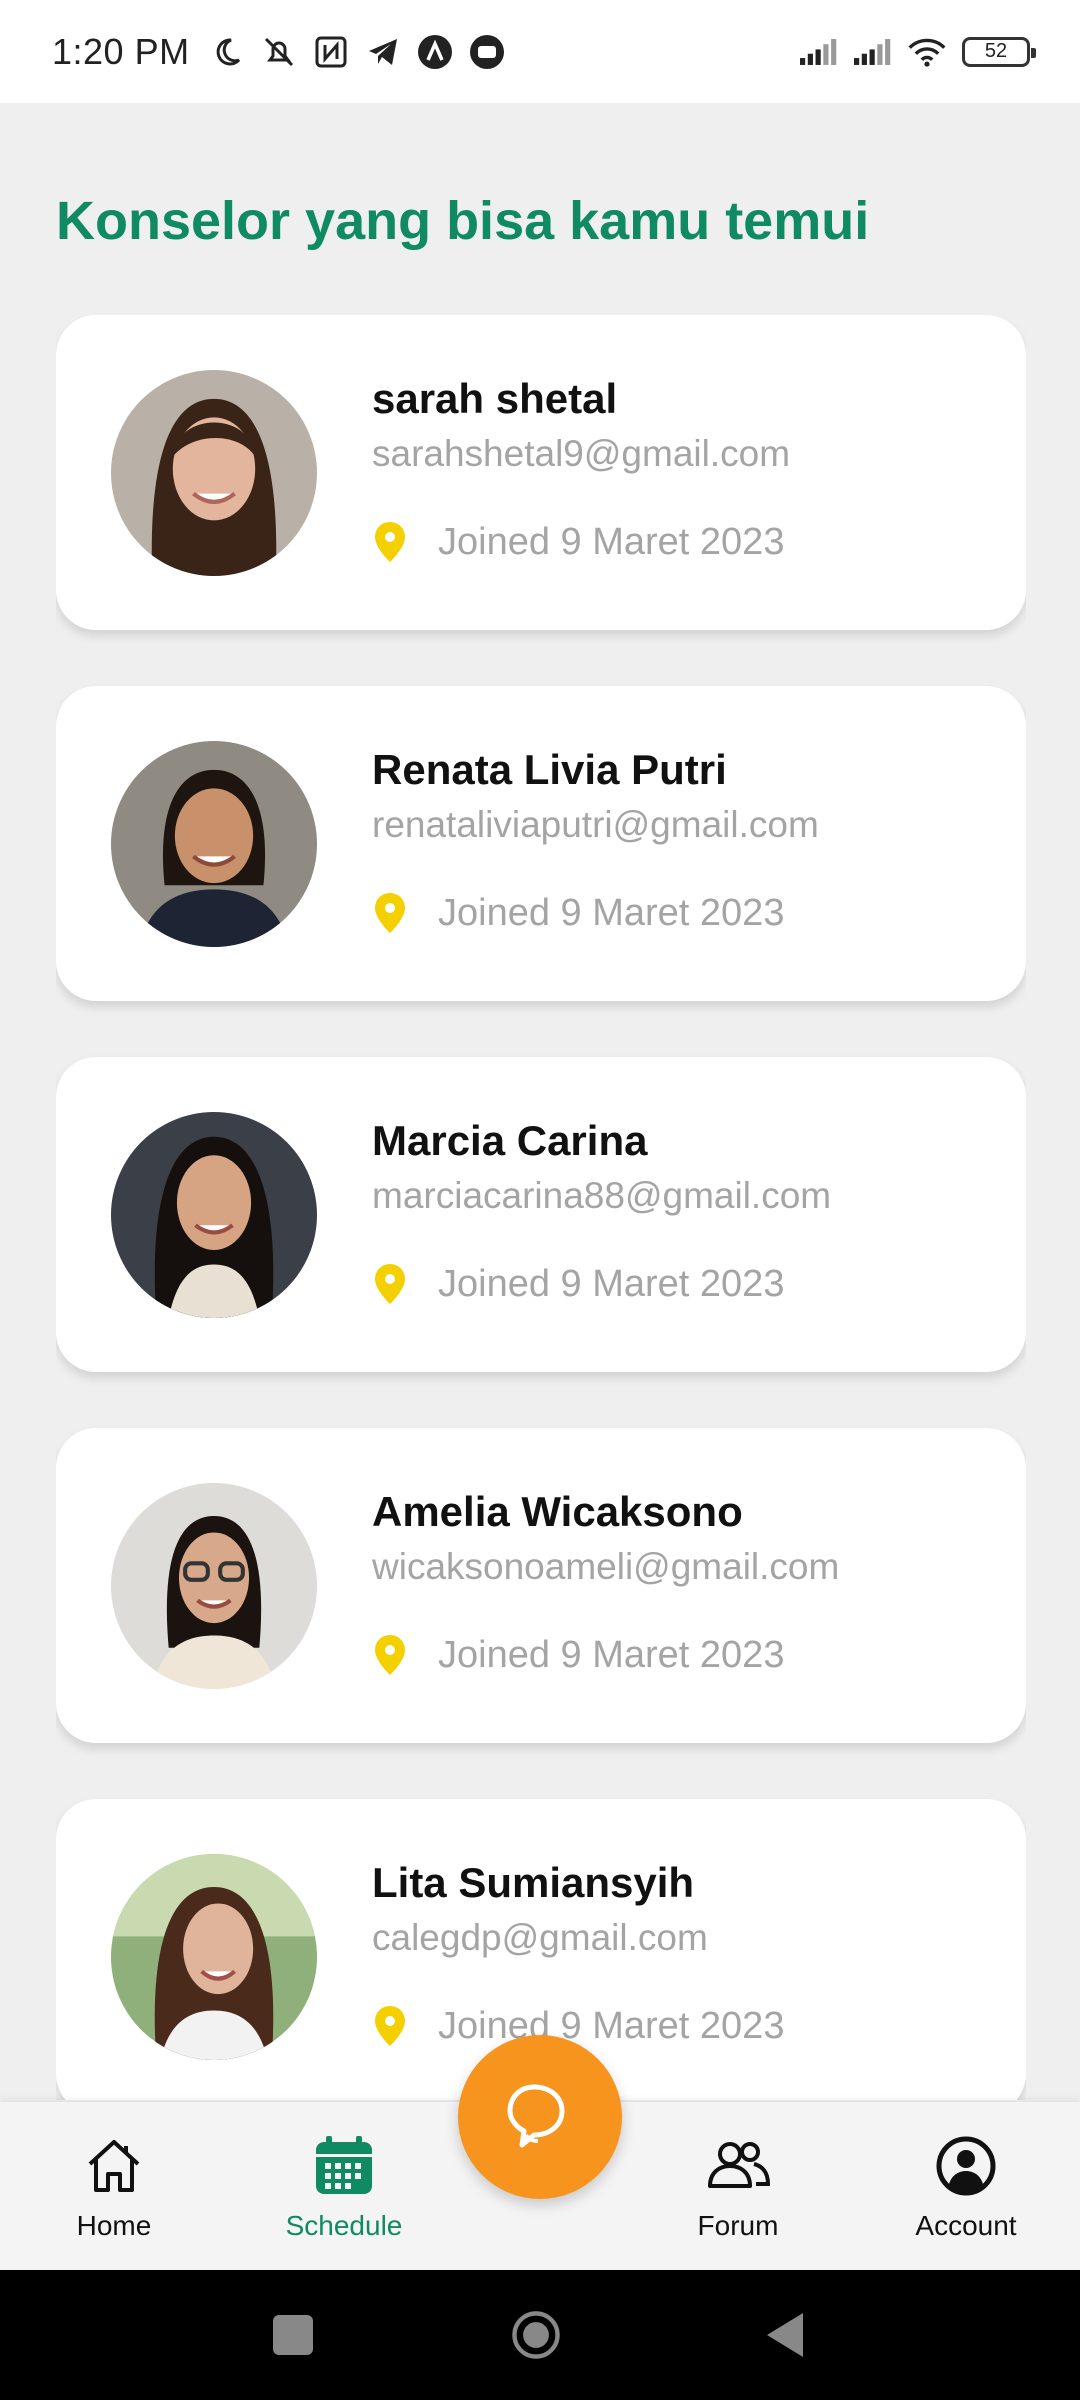  What do you see at coordinates (279, 52) in the screenshot?
I see `bell-off-icon` at bounding box center [279, 52].